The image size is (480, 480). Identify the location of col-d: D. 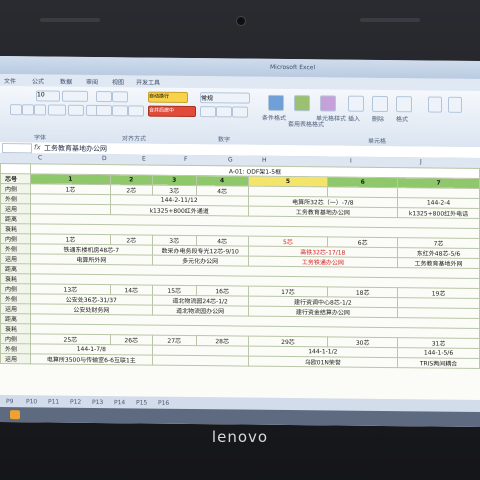
(104, 158).